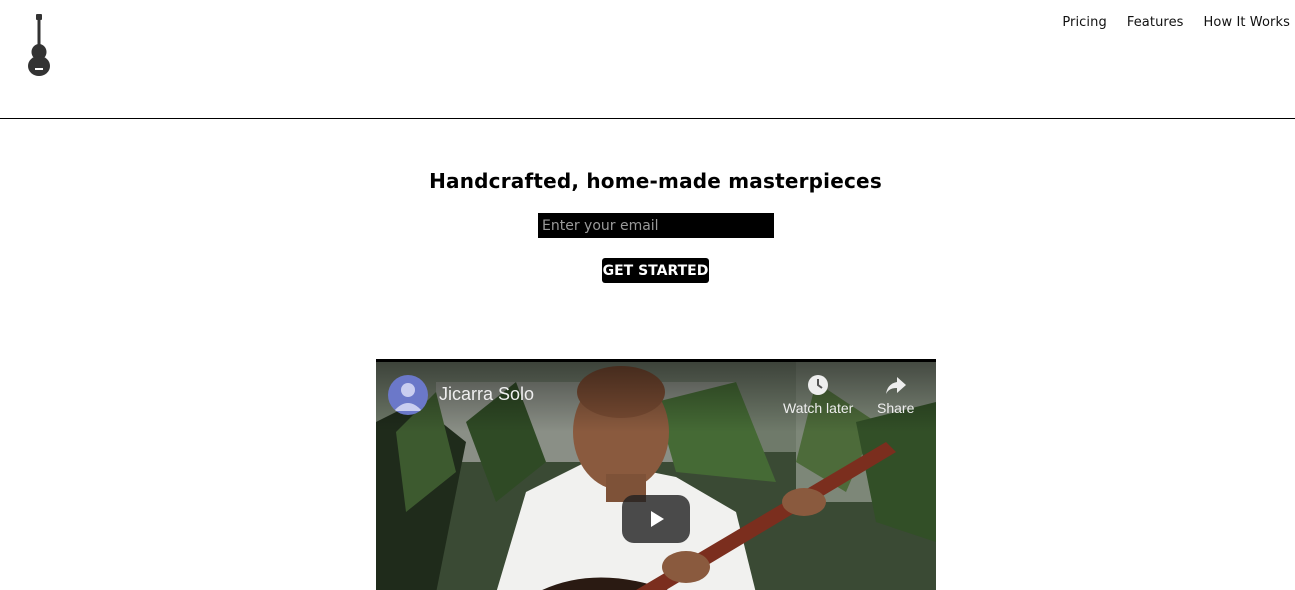  What do you see at coordinates (895, 395) in the screenshot?
I see `share-button: Share` at bounding box center [895, 395].